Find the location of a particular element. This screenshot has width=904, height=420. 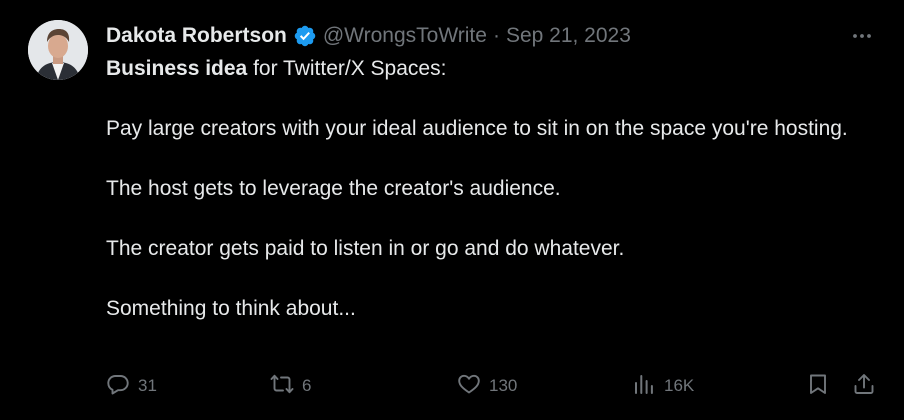

tweet-date: Sep 21, 2023 is located at coordinates (568, 36).